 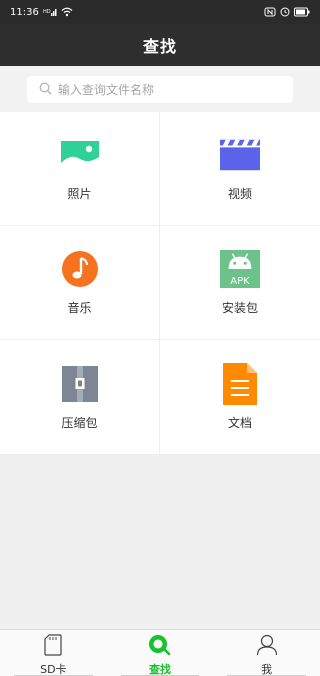 What do you see at coordinates (79, 194) in the screenshot?
I see `category-label: 照片` at bounding box center [79, 194].